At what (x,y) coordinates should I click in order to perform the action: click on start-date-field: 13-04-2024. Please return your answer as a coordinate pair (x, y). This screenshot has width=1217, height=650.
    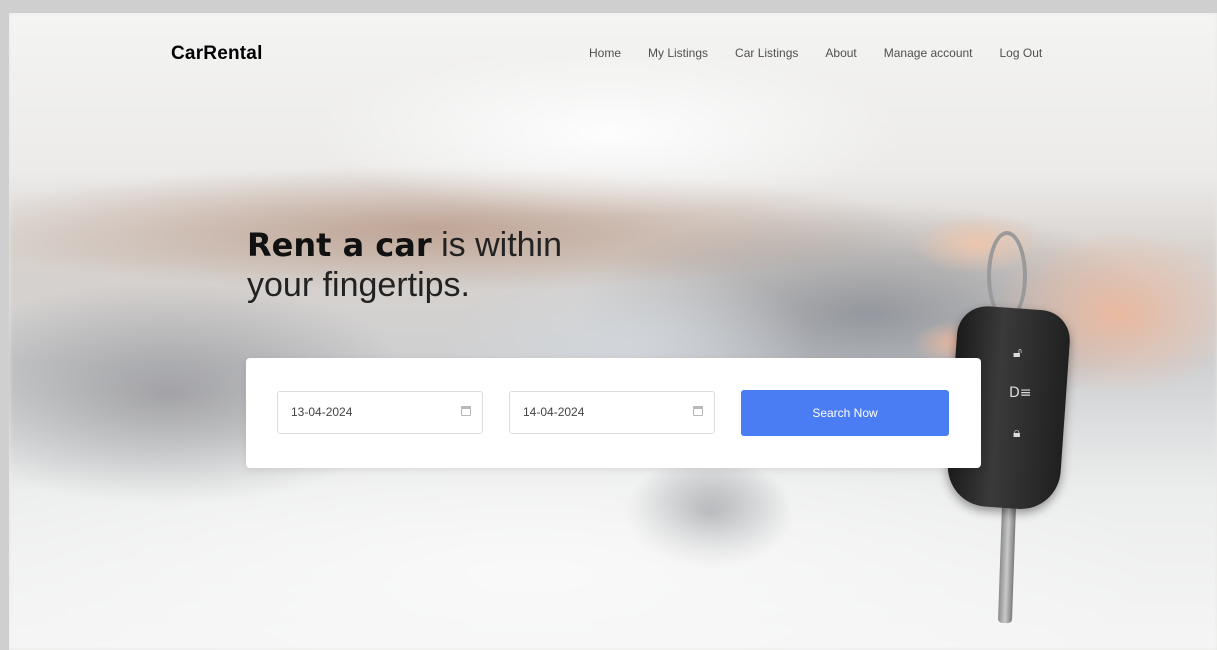
    Looking at the image, I should click on (380, 412).